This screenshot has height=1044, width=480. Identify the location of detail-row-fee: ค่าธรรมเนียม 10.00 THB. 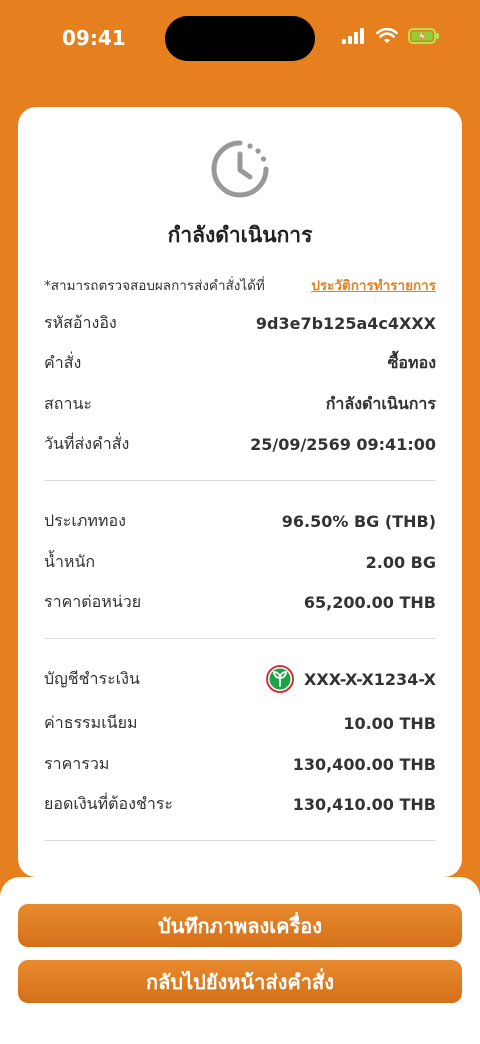
(240, 723).